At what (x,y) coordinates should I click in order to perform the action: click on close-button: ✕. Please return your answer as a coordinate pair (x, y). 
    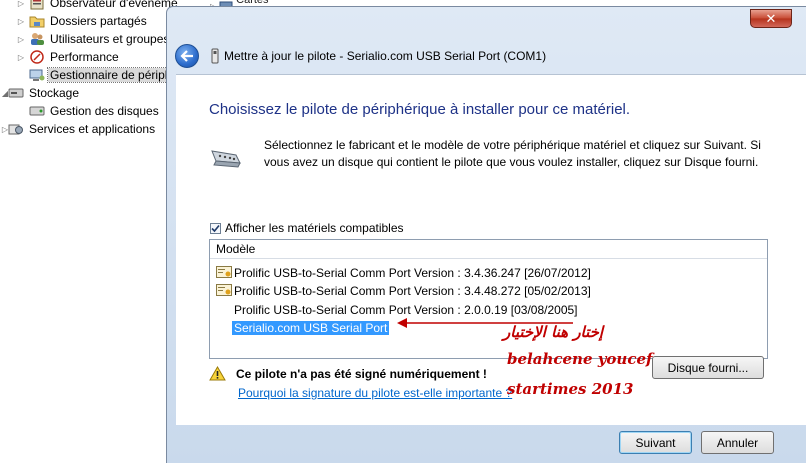
    Looking at the image, I should click on (771, 18).